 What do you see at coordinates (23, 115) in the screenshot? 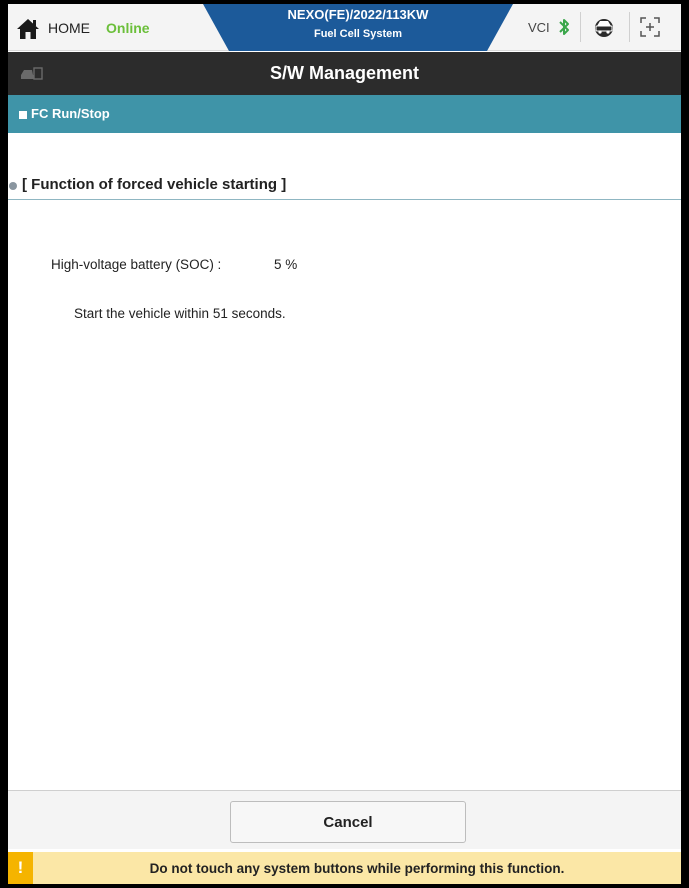
I see `section-square-icon` at bounding box center [23, 115].